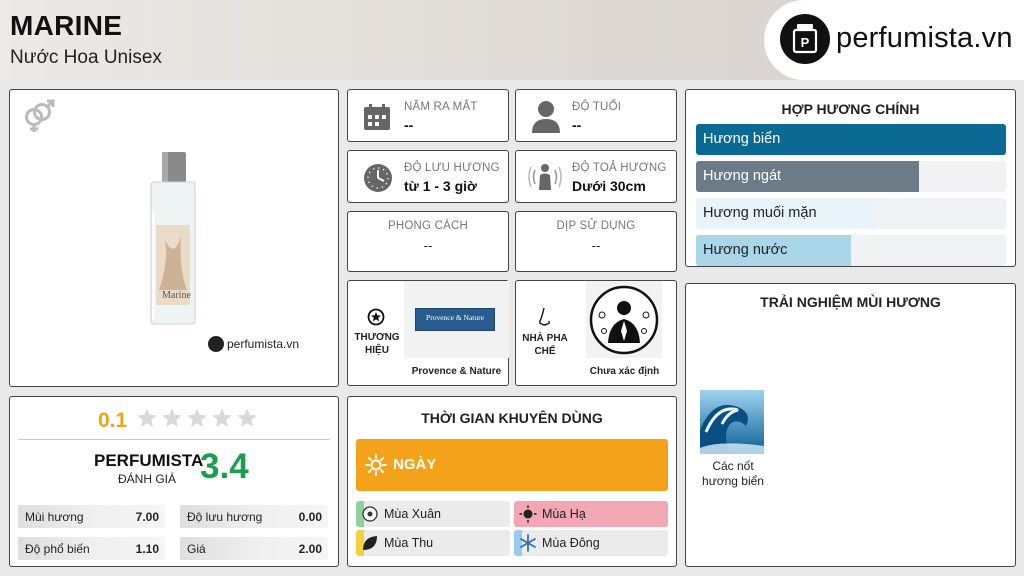 The height and width of the screenshot is (576, 1024). What do you see at coordinates (545, 345) in the screenshot?
I see `perfumer-label: NHÀ PHA CHẾ` at bounding box center [545, 345].